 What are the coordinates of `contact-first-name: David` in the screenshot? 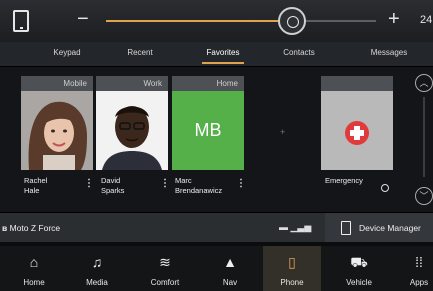 It's located at (111, 180).